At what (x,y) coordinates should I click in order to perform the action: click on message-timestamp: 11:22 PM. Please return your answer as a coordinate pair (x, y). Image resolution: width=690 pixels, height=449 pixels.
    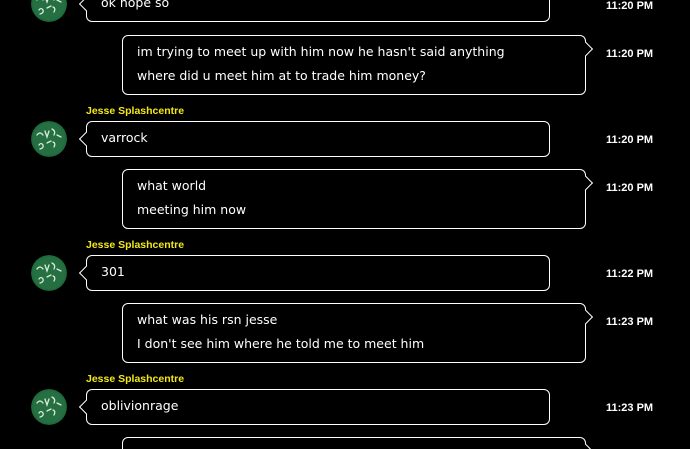
    Looking at the image, I should click on (630, 274).